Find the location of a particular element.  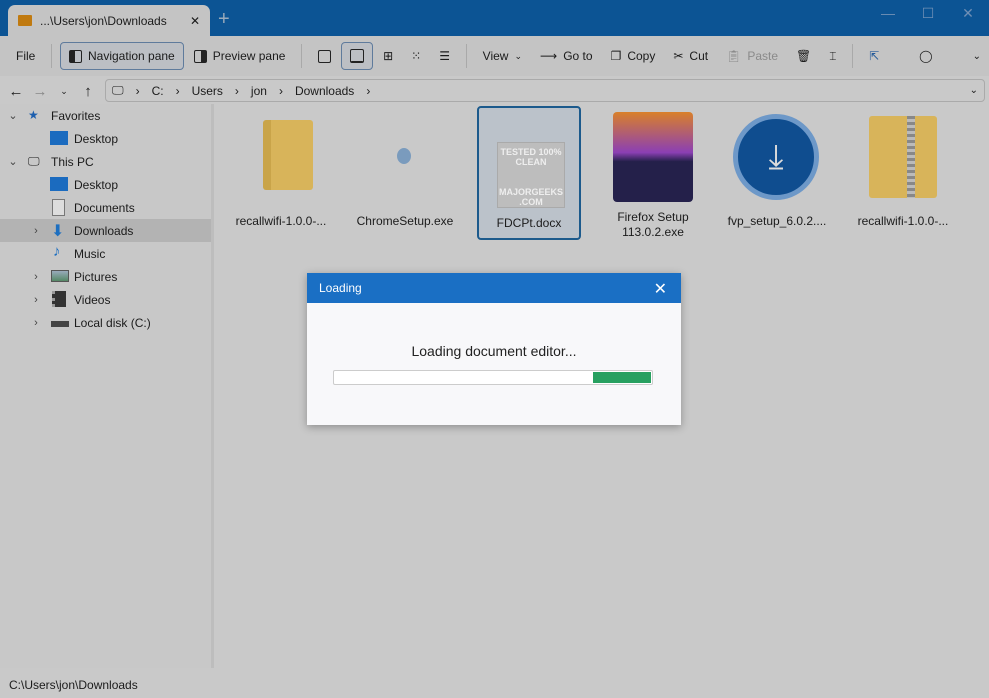

navigation-pane-button: Navigation pane is located at coordinates (122, 56).